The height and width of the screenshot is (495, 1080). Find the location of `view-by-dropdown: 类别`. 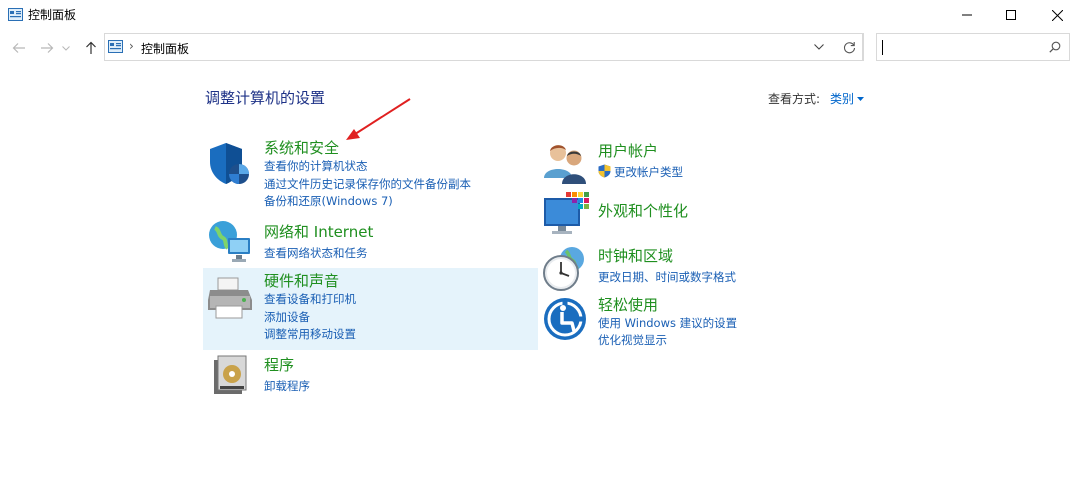

view-by-dropdown: 类别 is located at coordinates (847, 98).